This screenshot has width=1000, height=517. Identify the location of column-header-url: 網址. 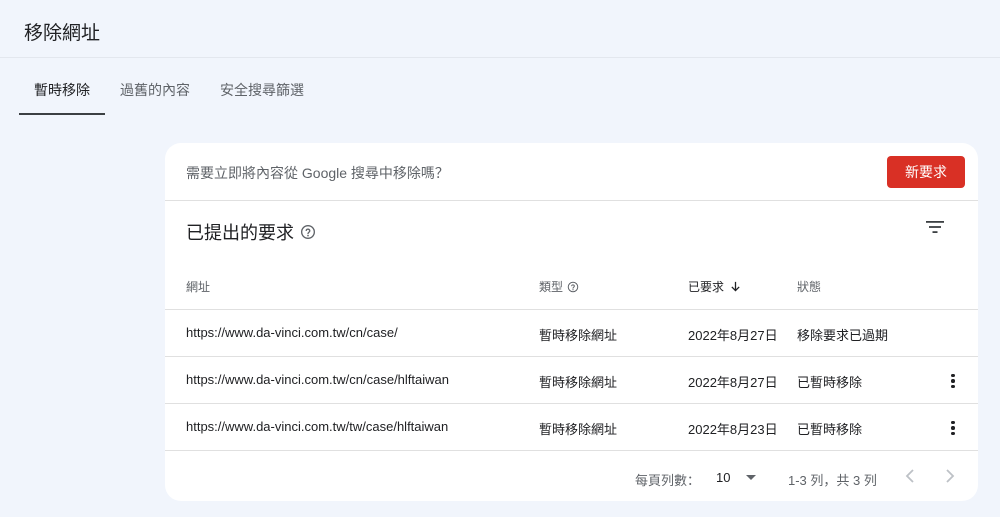
(198, 286).